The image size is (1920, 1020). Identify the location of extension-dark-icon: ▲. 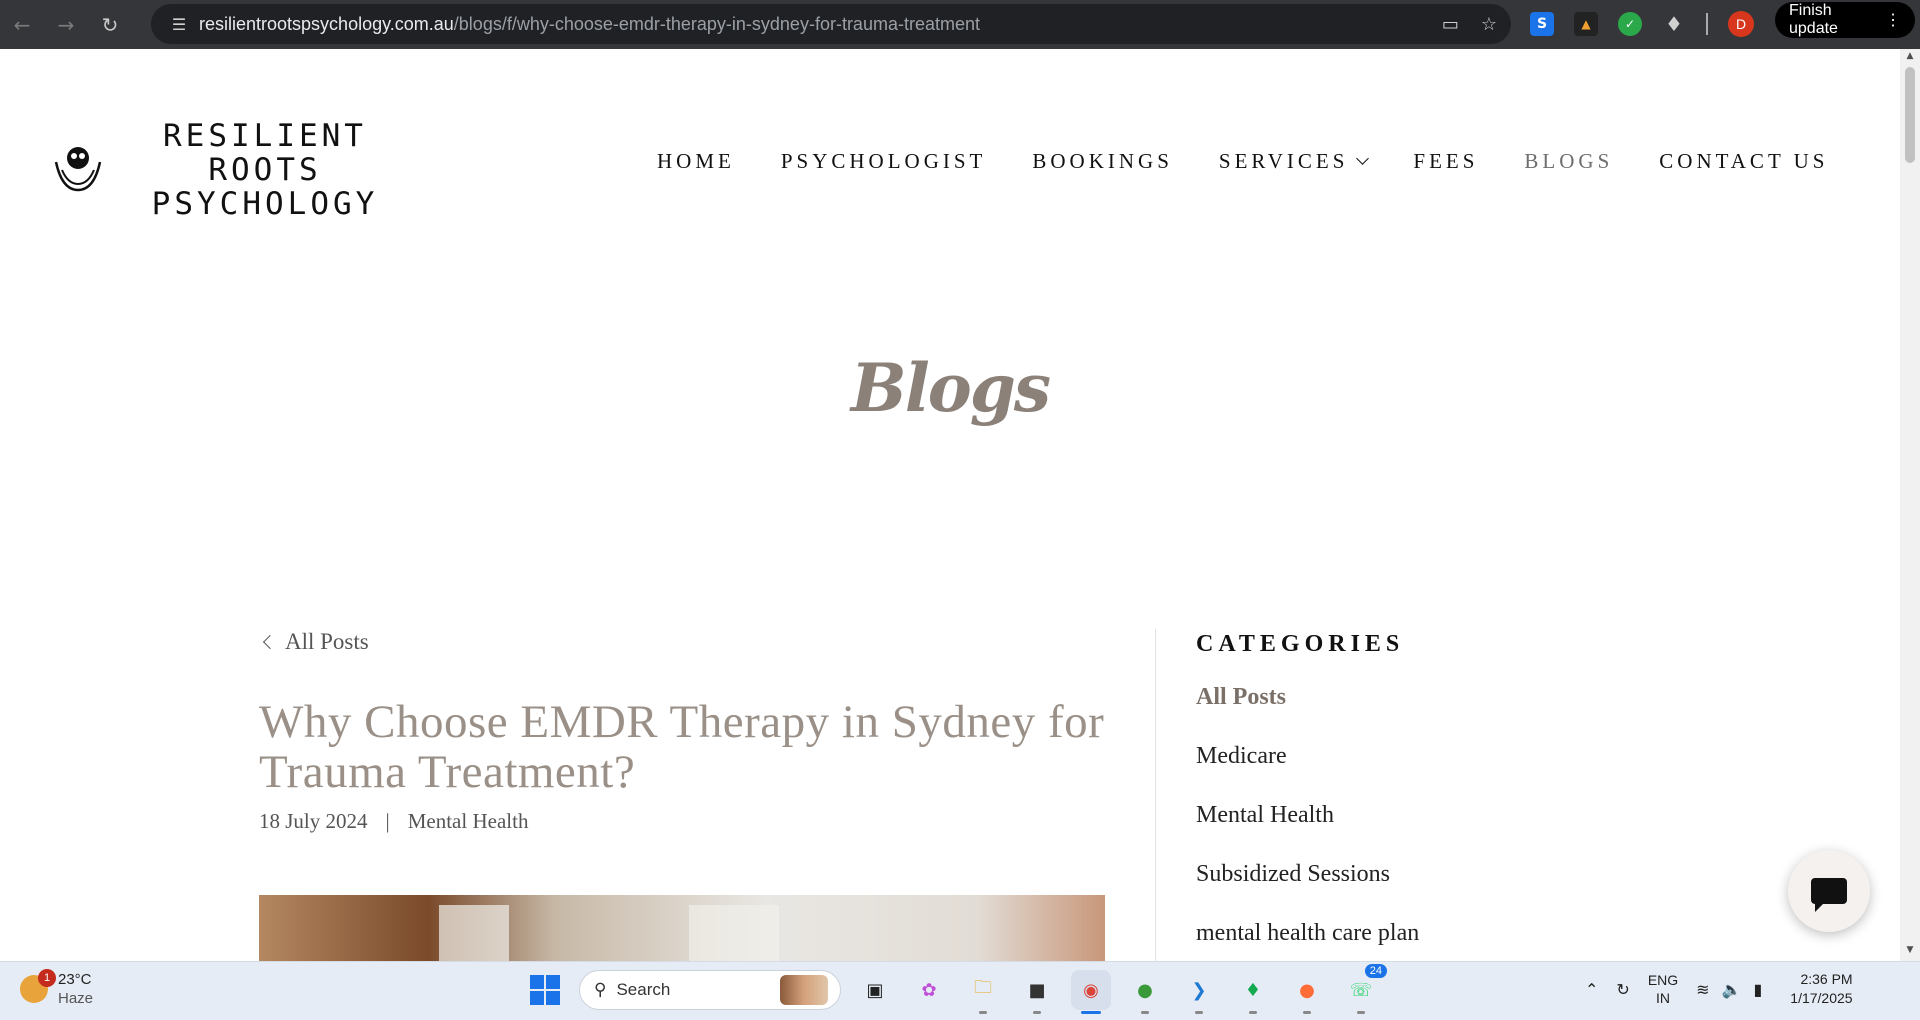
(1586, 24).